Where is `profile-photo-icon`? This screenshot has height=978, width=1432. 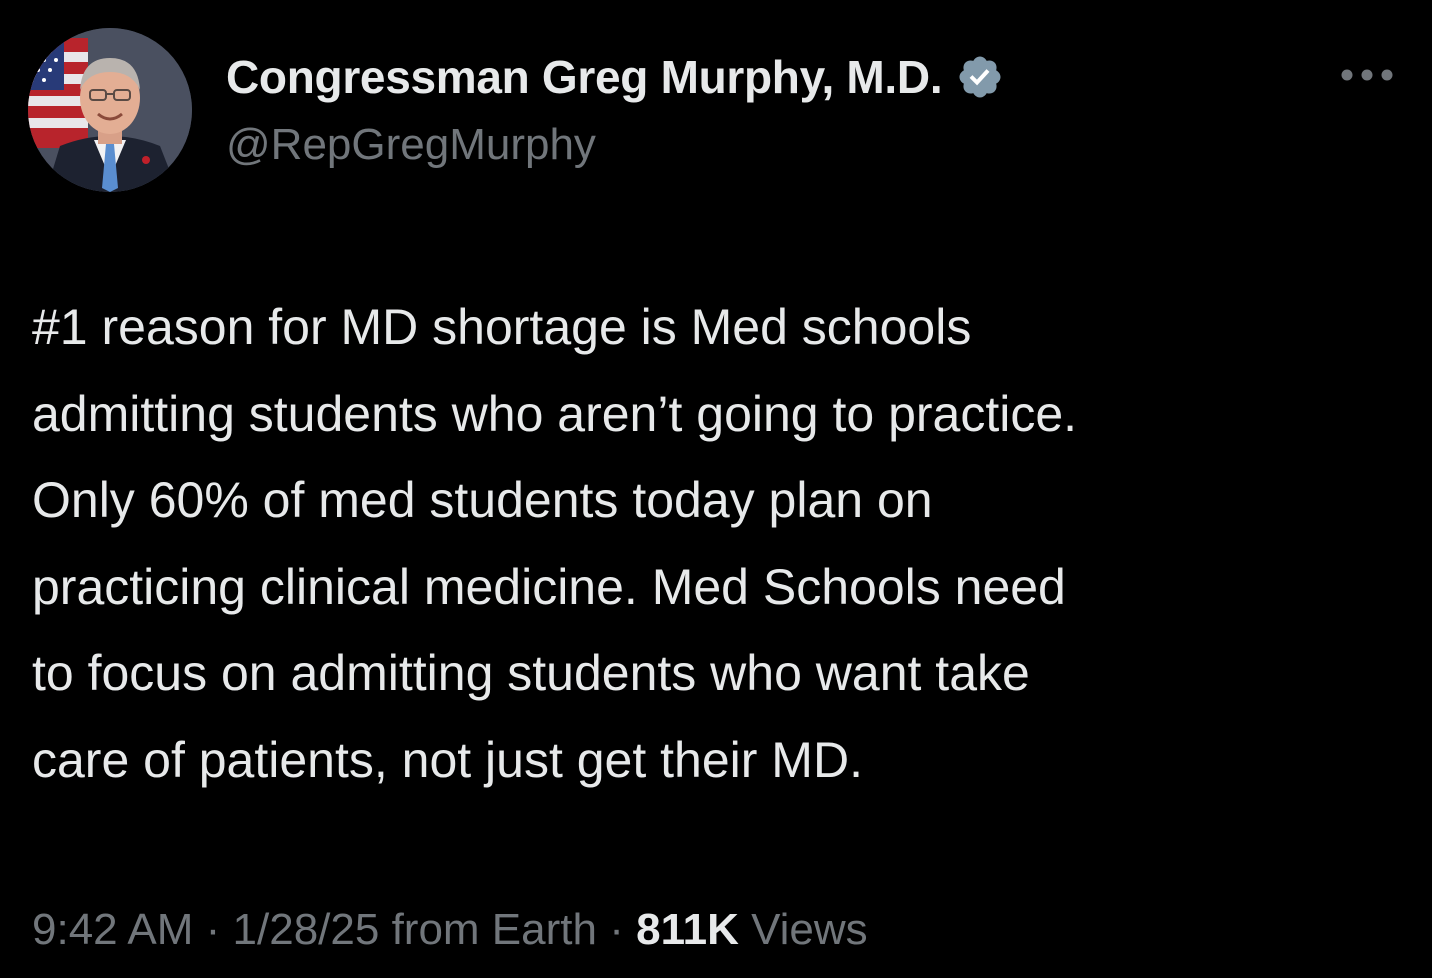
profile-photo-icon is located at coordinates (110, 110).